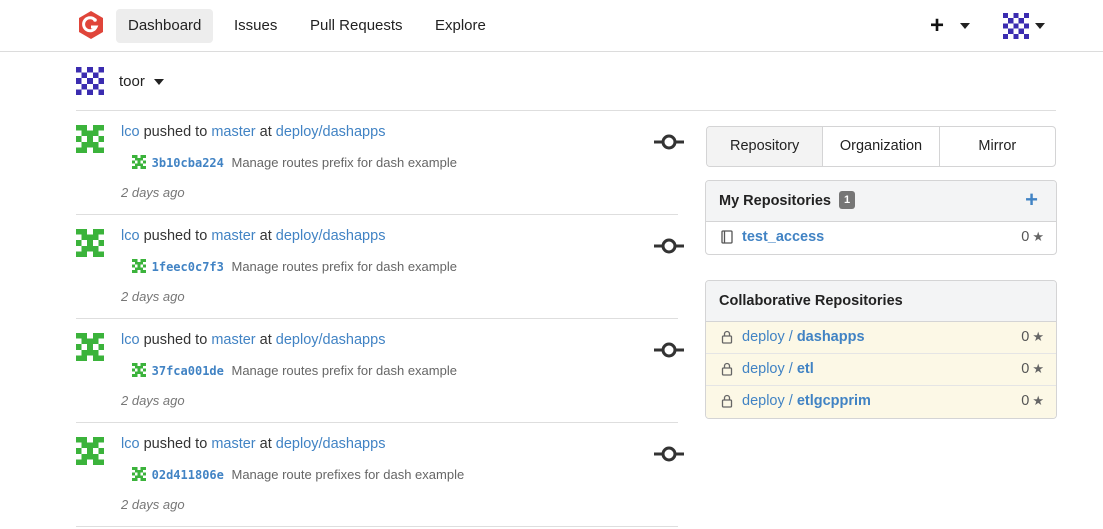 The image size is (1103, 529). Describe the element at coordinates (188, 163) in the screenshot. I see `commit-sha-link: 3b10cba224` at that location.